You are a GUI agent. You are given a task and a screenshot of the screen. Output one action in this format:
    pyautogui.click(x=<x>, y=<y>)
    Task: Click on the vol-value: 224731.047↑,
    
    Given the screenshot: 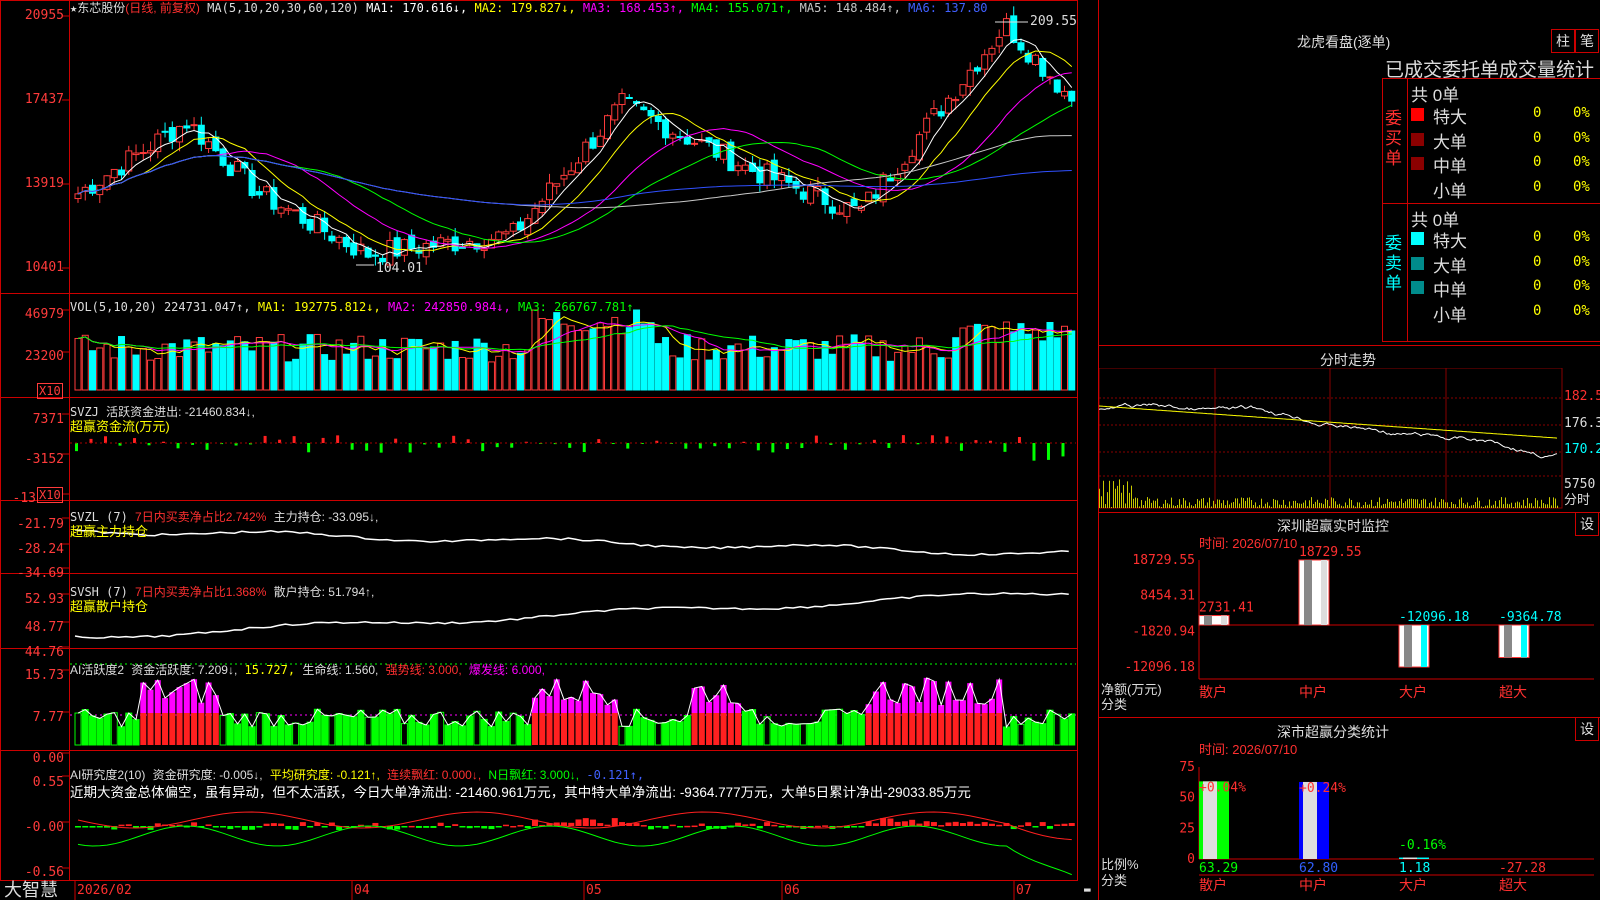 What is the action you would take?
    pyautogui.click(x=207, y=307)
    